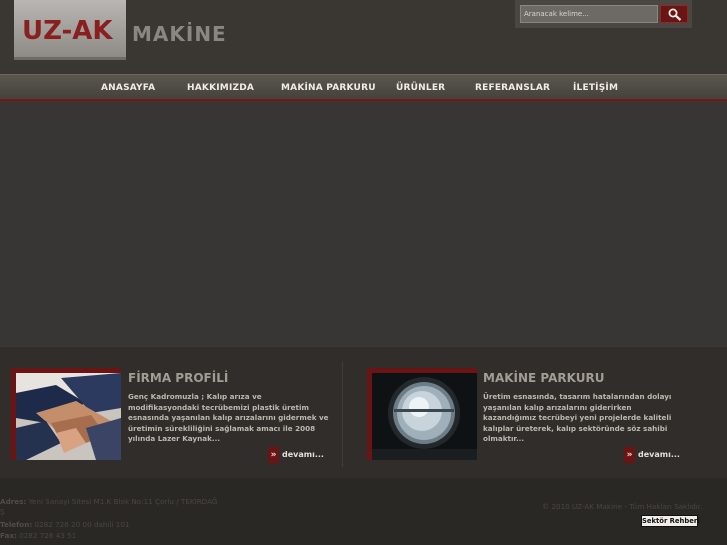 This screenshot has height=545, width=727. What do you see at coordinates (342, 414) in the screenshot?
I see `feature-divider` at bounding box center [342, 414].